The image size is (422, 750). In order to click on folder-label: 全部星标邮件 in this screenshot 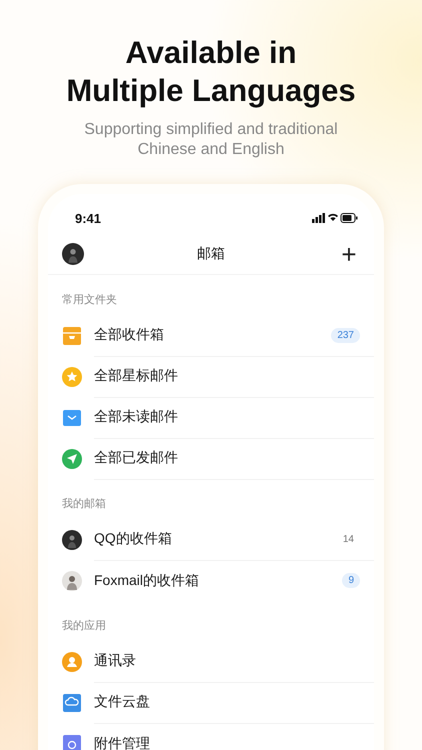, I will do `click(136, 376)`.